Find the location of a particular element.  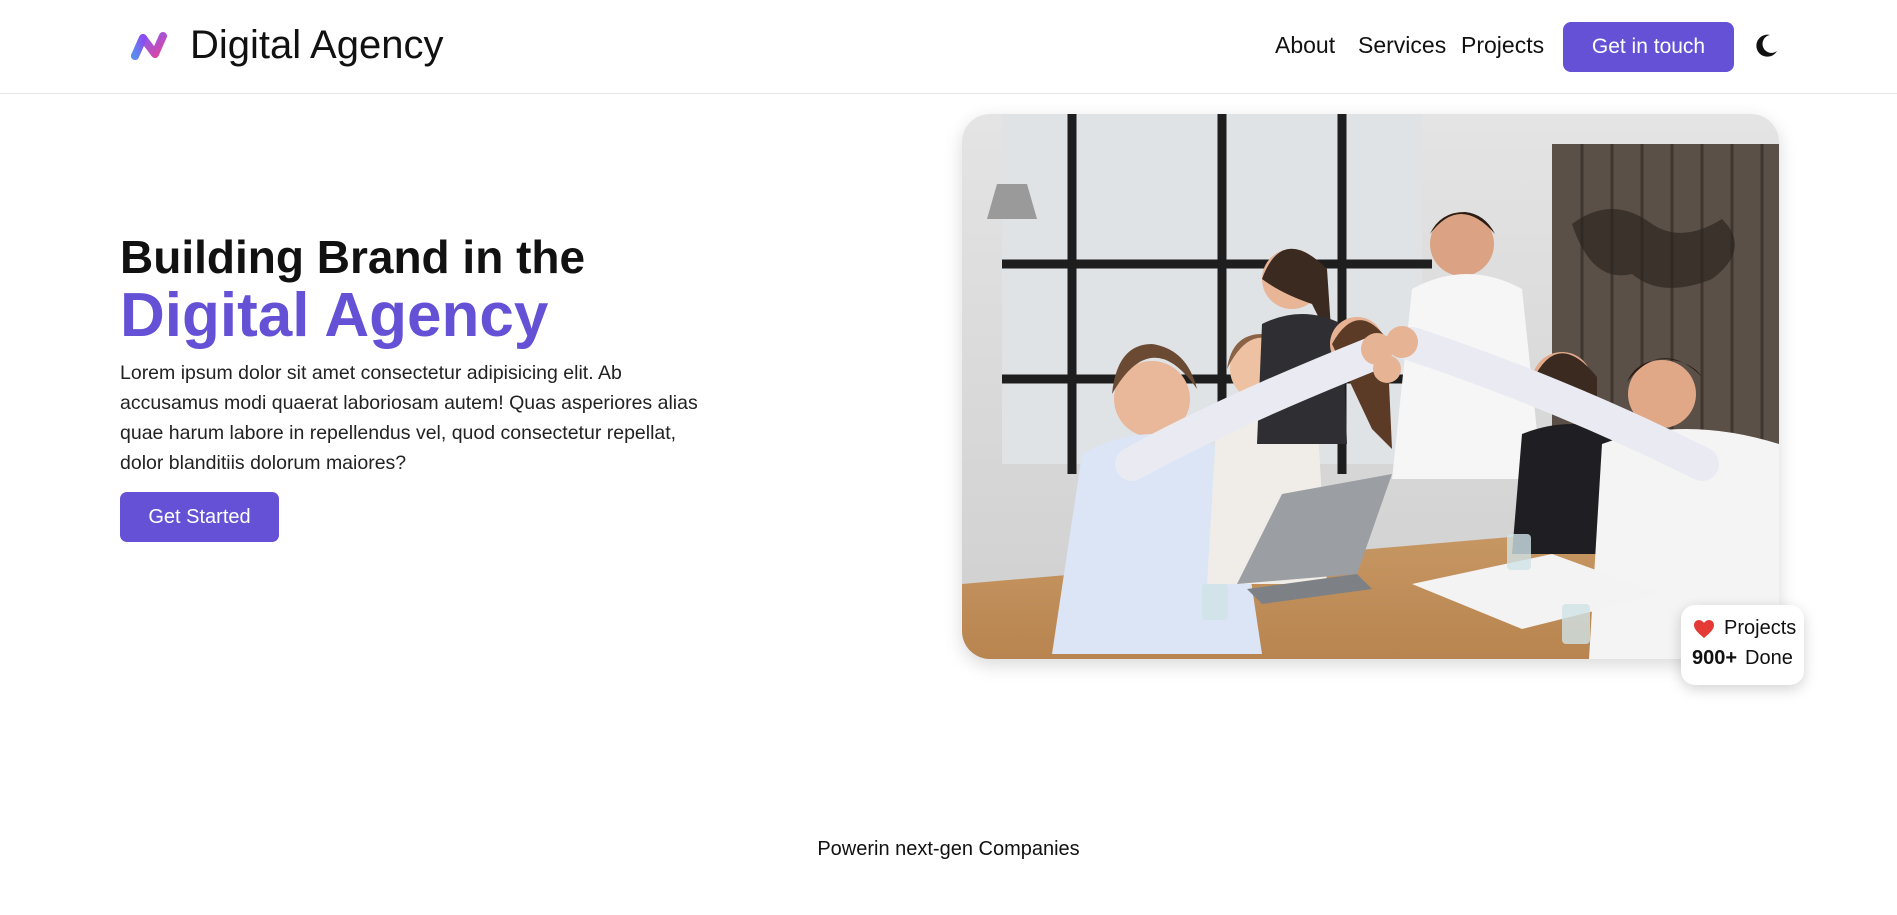

get-in-touch-button: Get in touch is located at coordinates (1648, 47).